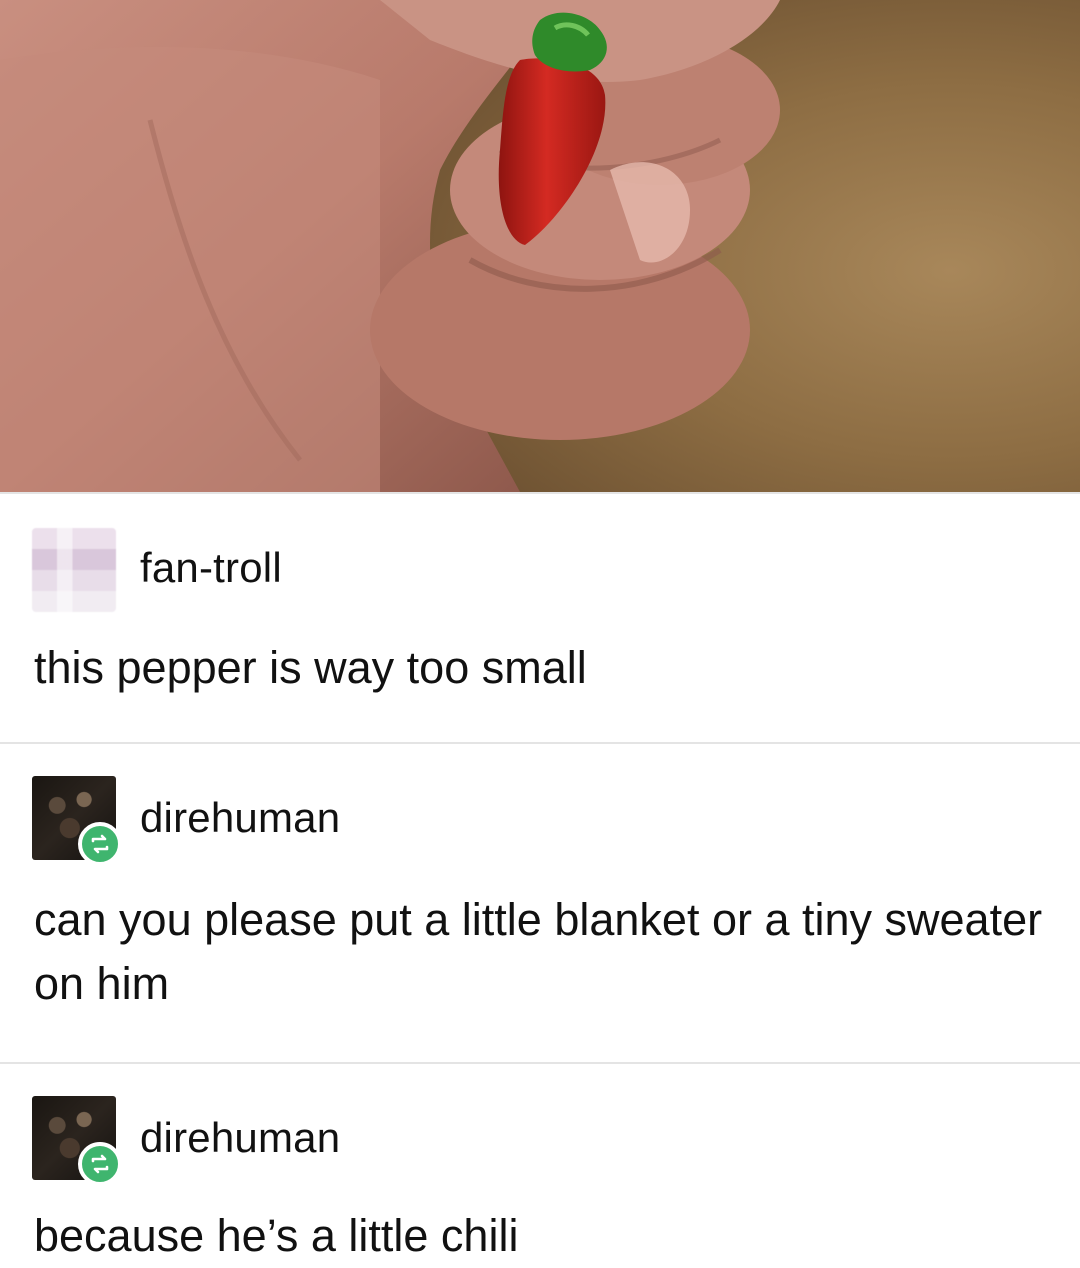 Image resolution: width=1080 pixels, height=1268 pixels. What do you see at coordinates (276, 1235) in the screenshot?
I see `post-text: because he’s a little chili` at bounding box center [276, 1235].